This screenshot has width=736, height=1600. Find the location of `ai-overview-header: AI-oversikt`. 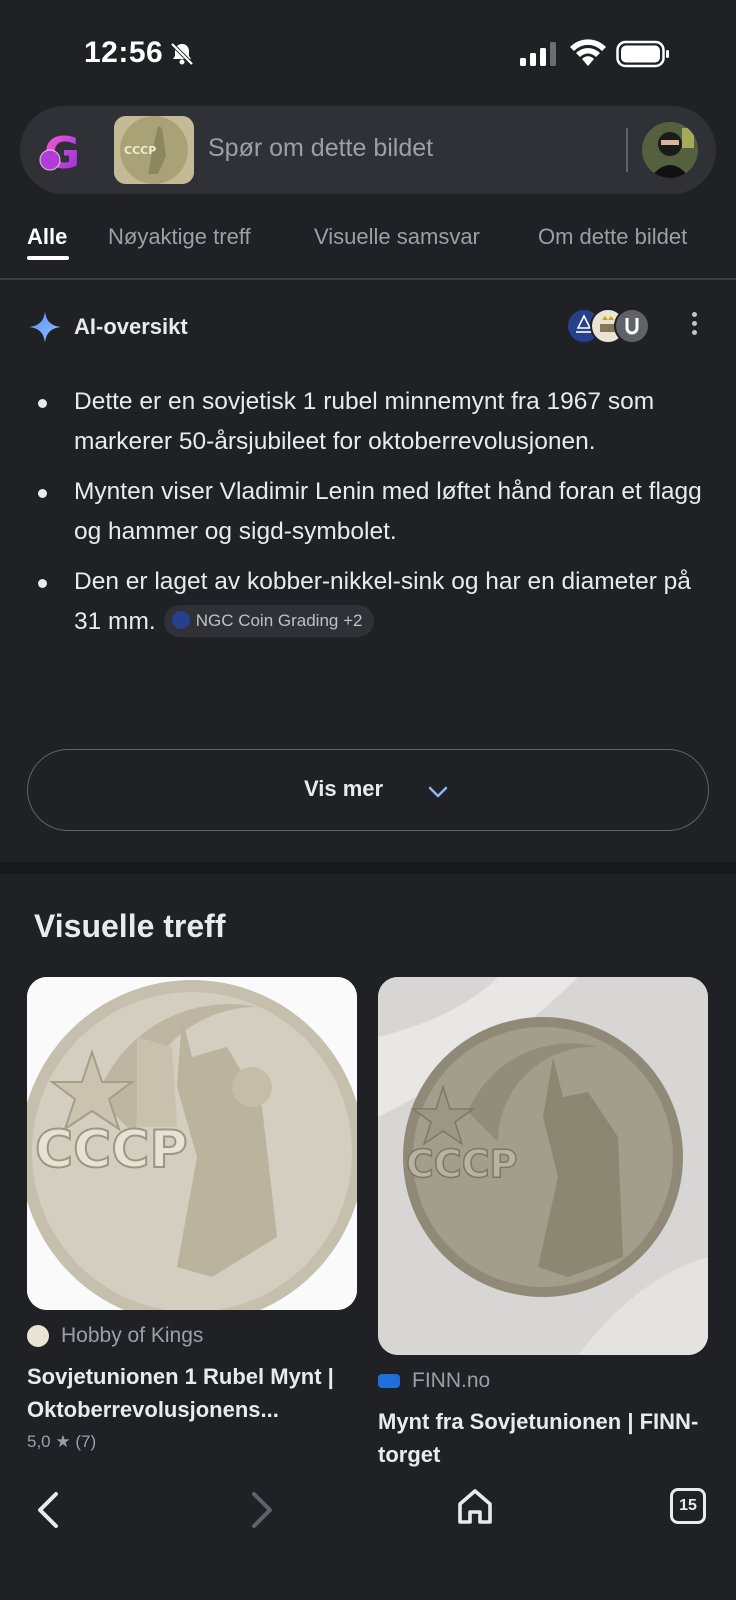

ai-overview-header: AI-oversikt is located at coordinates (373, 328).